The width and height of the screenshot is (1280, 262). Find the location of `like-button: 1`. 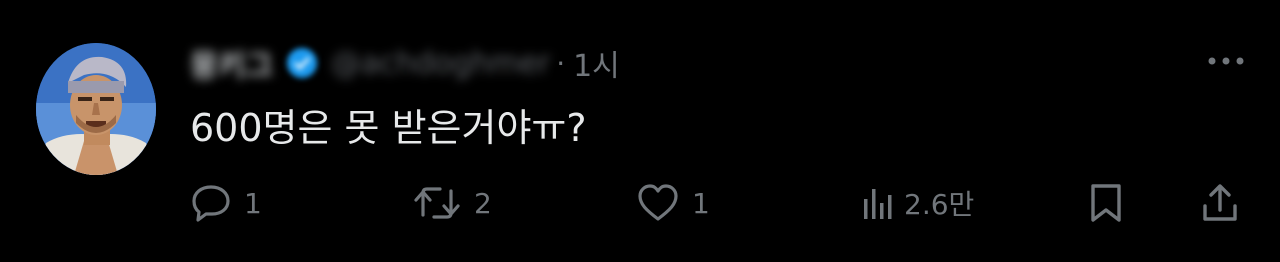

like-button: 1 is located at coordinates (673, 203).